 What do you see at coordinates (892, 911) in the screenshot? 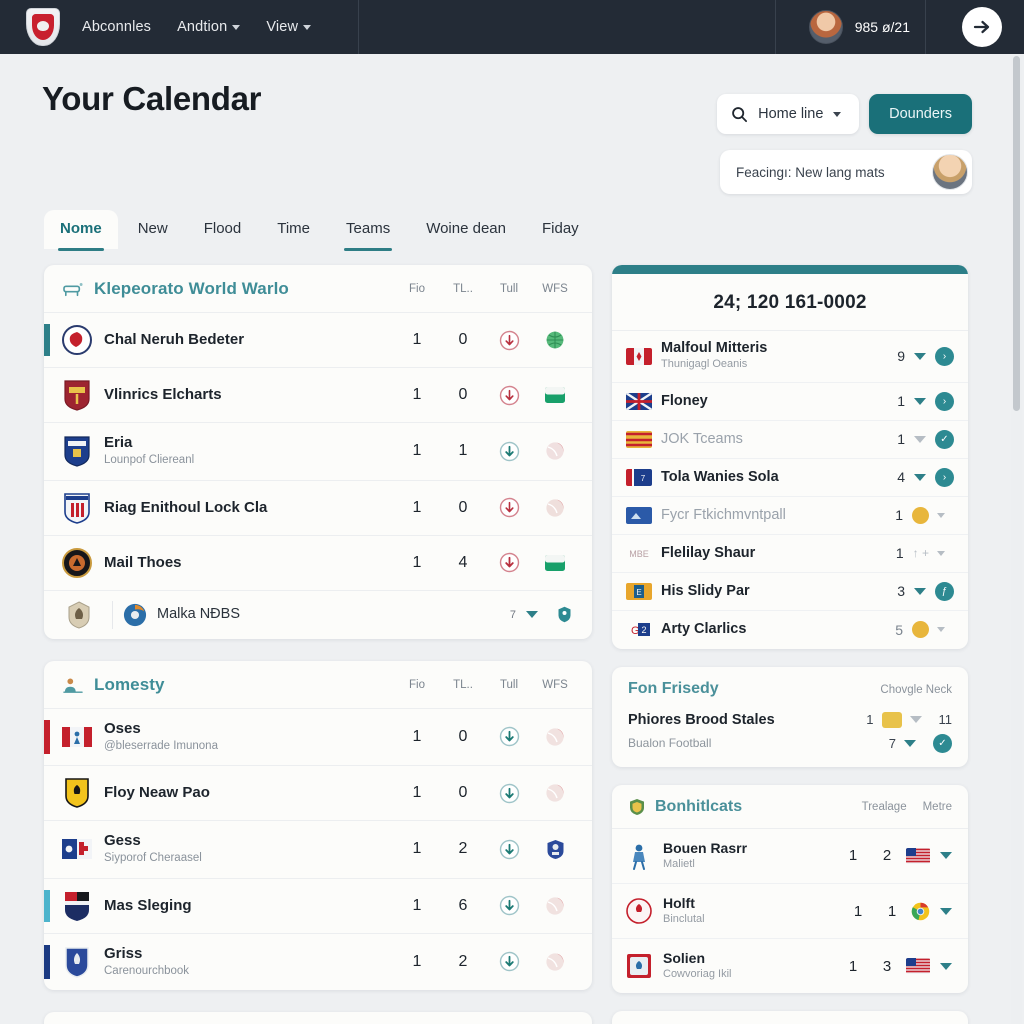
I see `row-value-b: 1` at bounding box center [892, 911].